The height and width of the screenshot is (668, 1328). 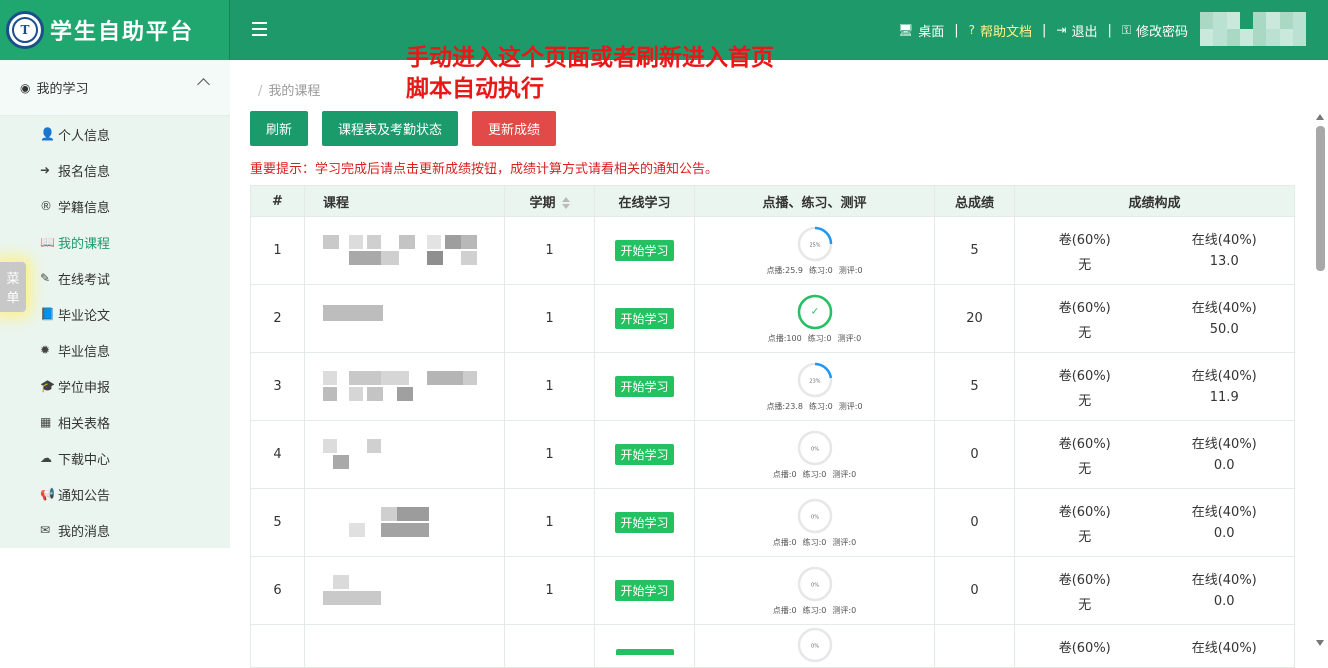 What do you see at coordinates (115, 278) in the screenshot?
I see `sidebar-item: ✎ 在线考试` at bounding box center [115, 278].